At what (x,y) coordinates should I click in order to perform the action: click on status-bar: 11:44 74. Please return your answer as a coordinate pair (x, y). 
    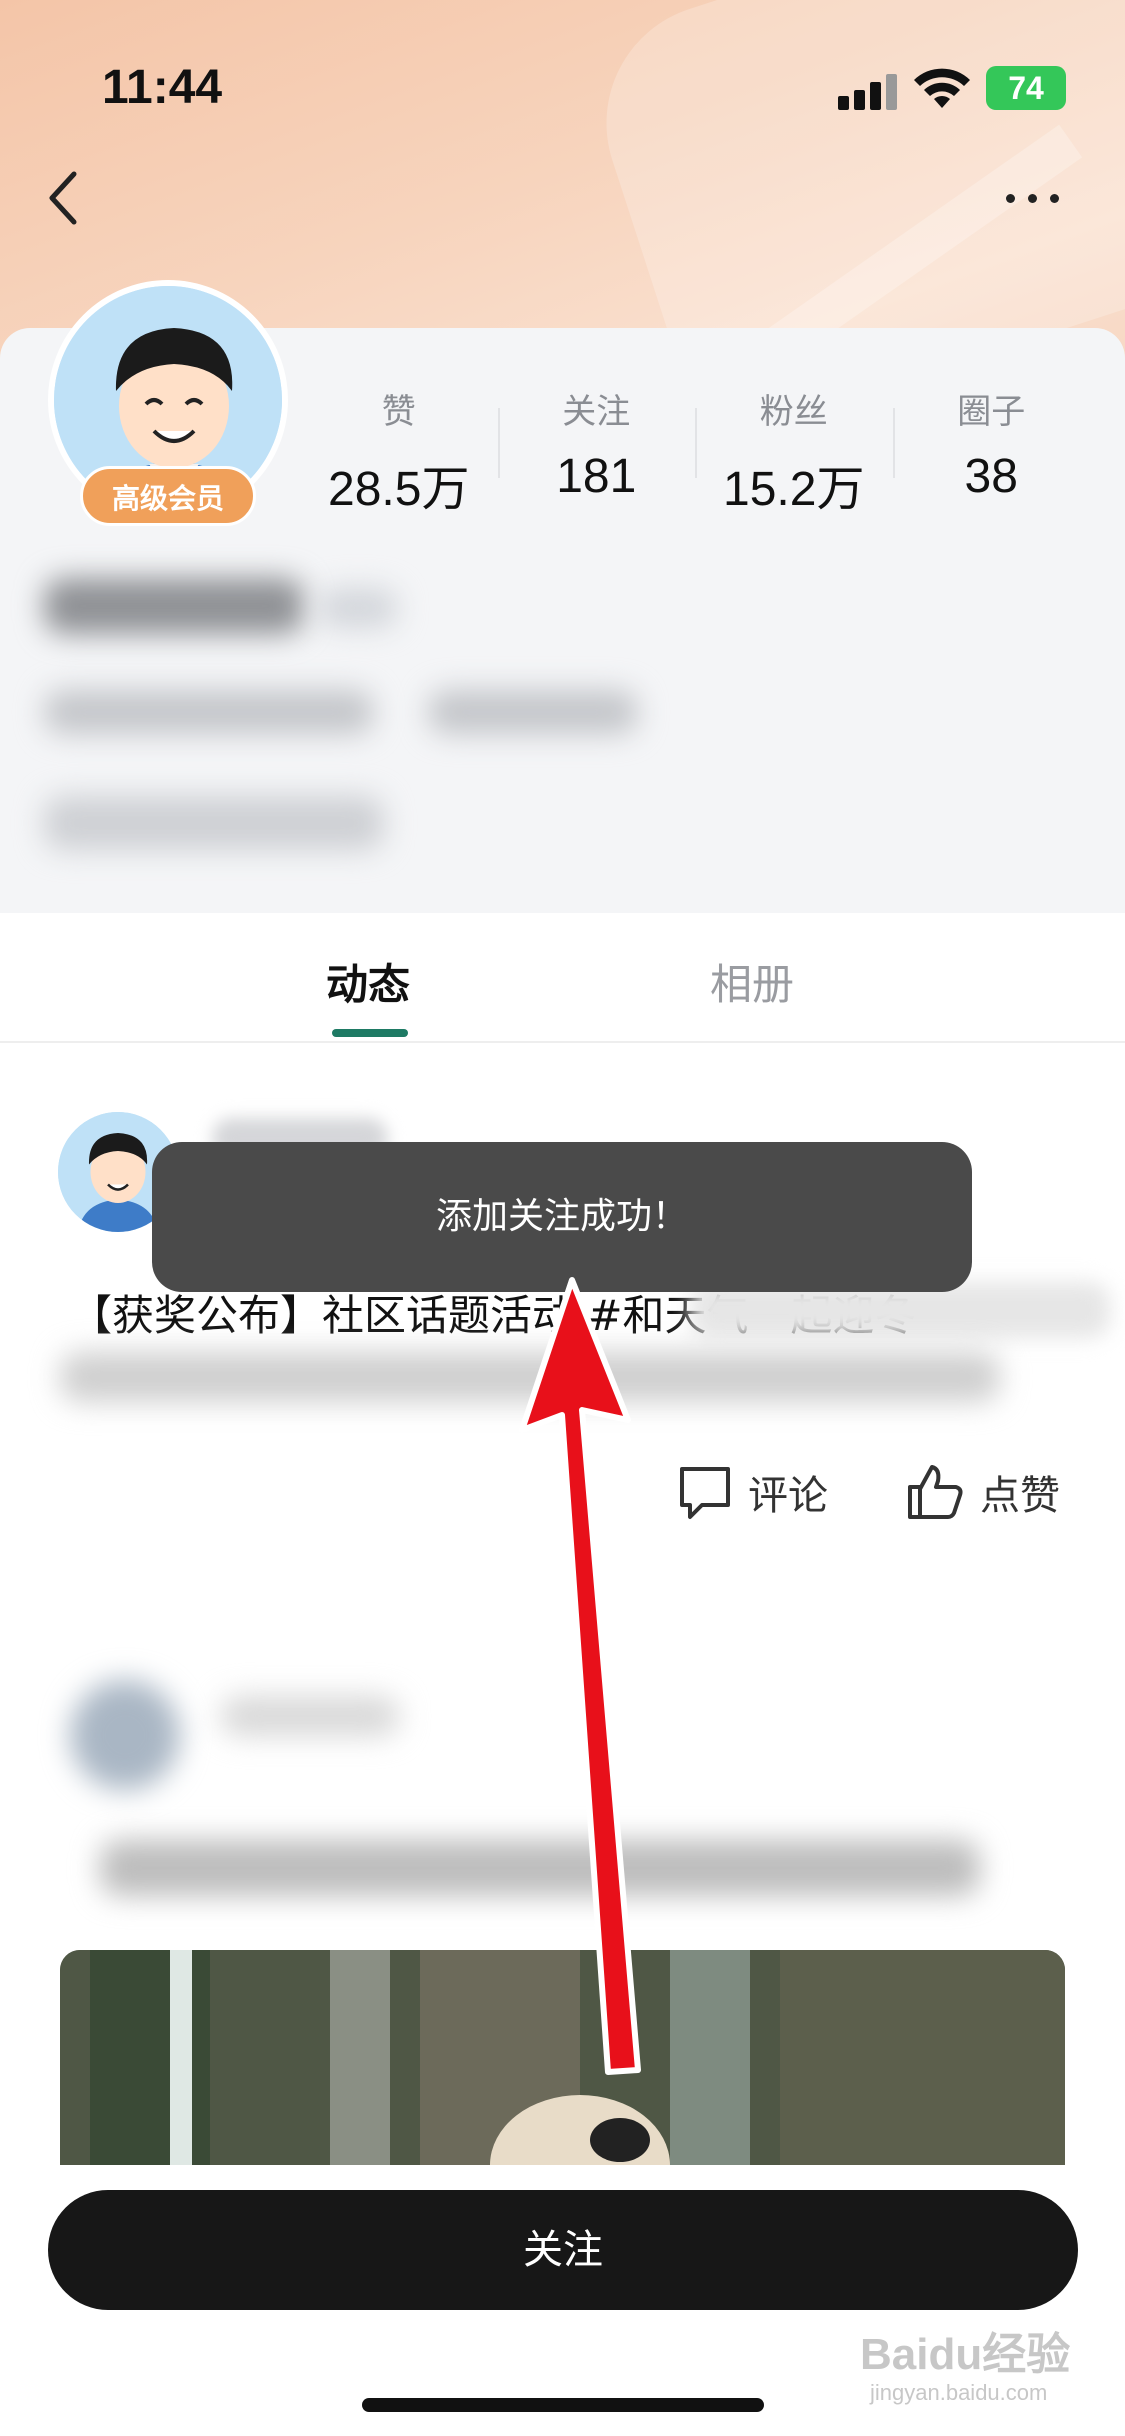
    Looking at the image, I should click on (562, 80).